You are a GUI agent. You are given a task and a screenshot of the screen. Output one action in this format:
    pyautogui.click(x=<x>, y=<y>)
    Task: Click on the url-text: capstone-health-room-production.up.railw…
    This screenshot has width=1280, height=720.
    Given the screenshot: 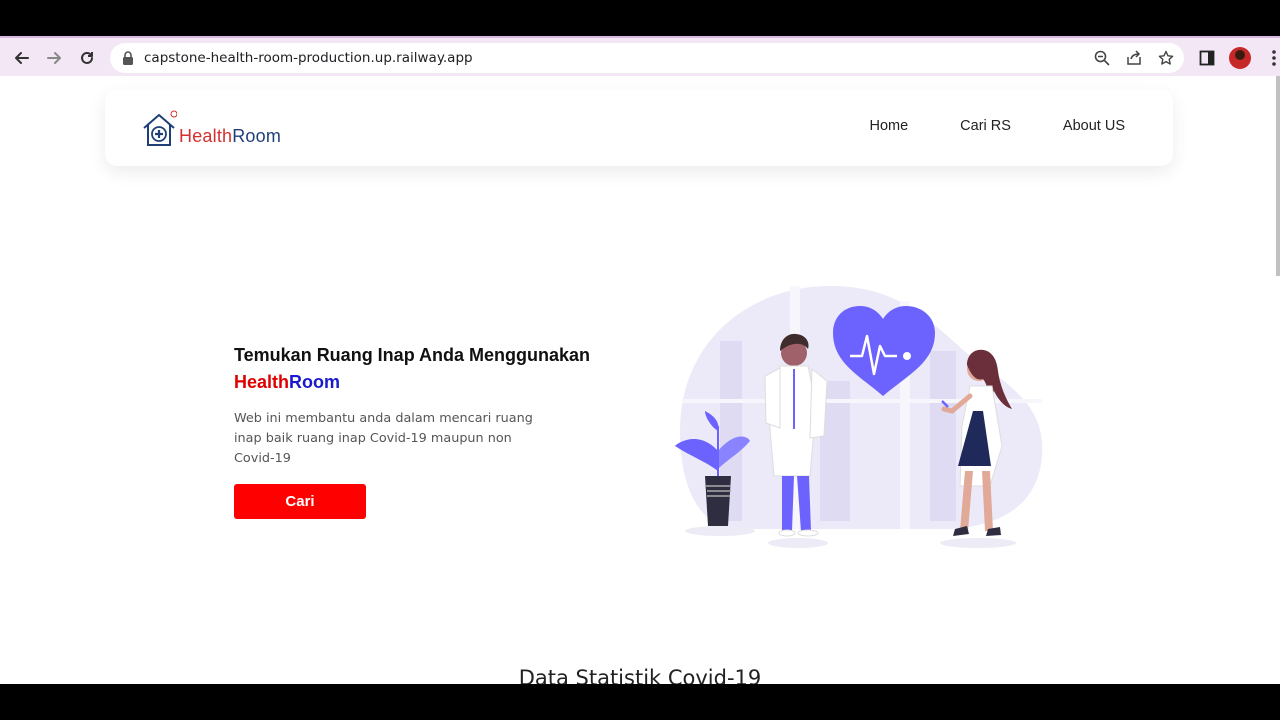 What is the action you would take?
    pyautogui.click(x=308, y=58)
    